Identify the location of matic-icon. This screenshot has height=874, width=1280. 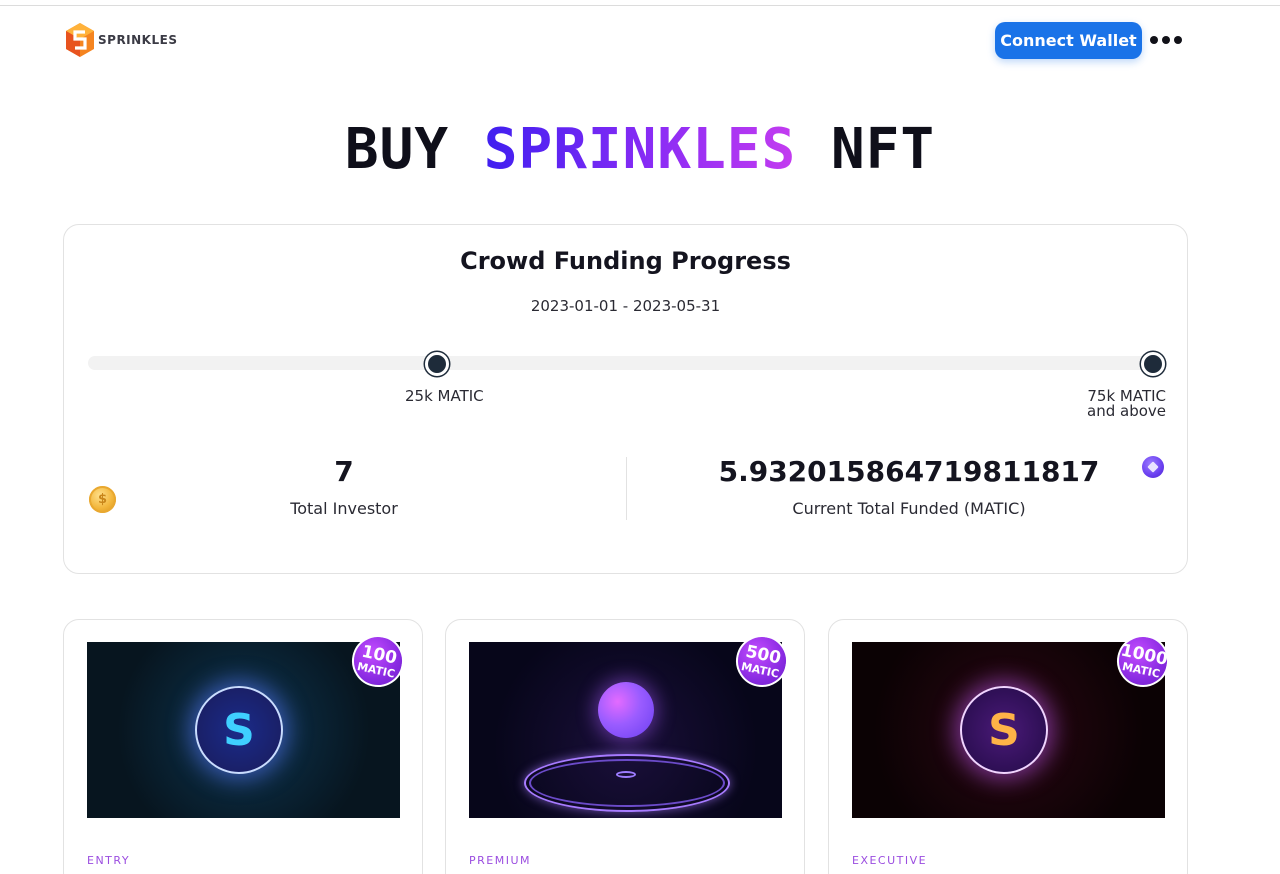
(1153, 467).